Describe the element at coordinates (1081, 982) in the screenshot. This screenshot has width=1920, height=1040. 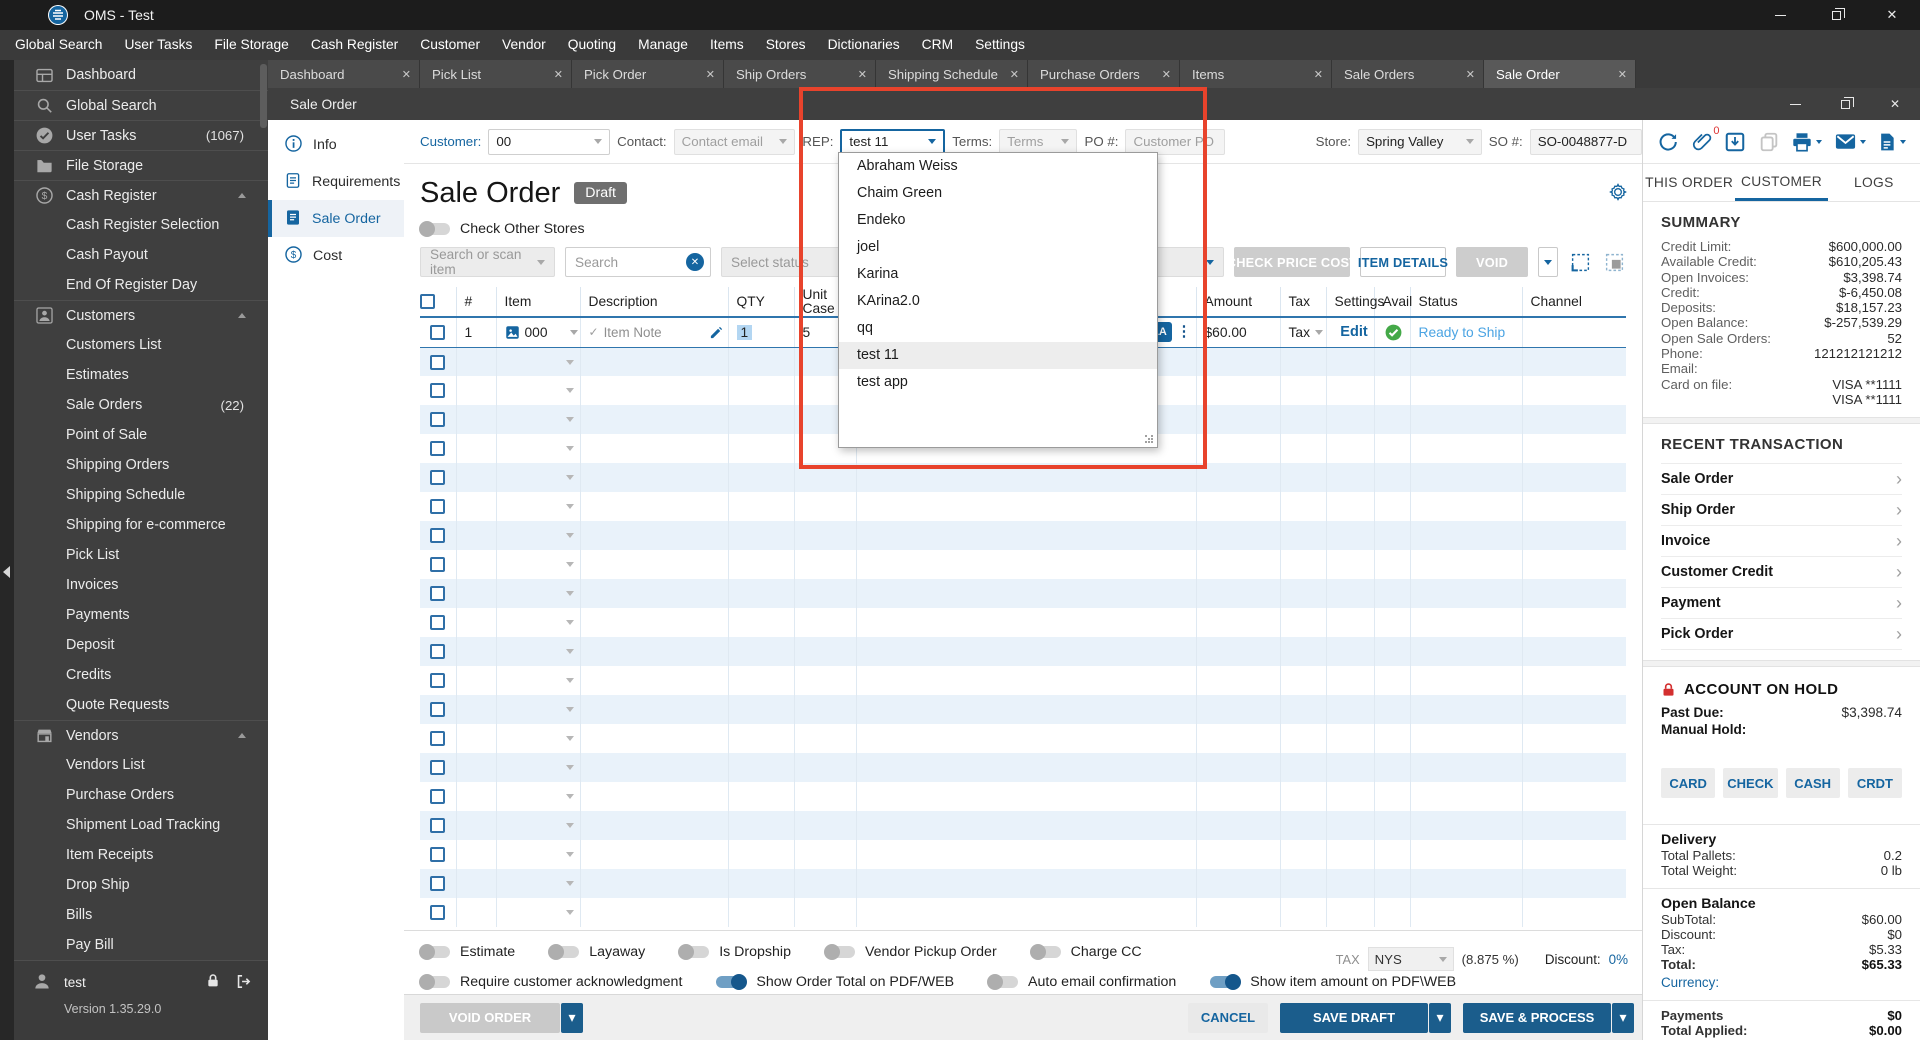
I see `toggle-auto-email-confirmation: Auto email confirmation` at that location.